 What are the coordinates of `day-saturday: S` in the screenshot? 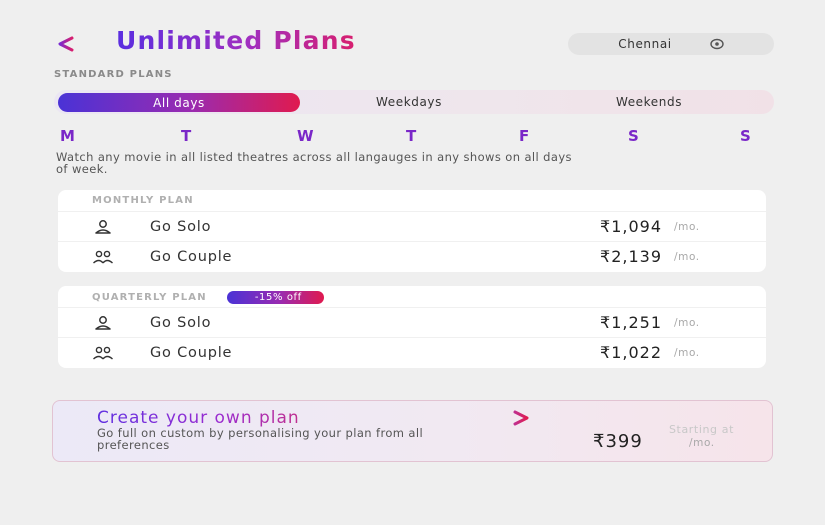 It's located at (634, 136).